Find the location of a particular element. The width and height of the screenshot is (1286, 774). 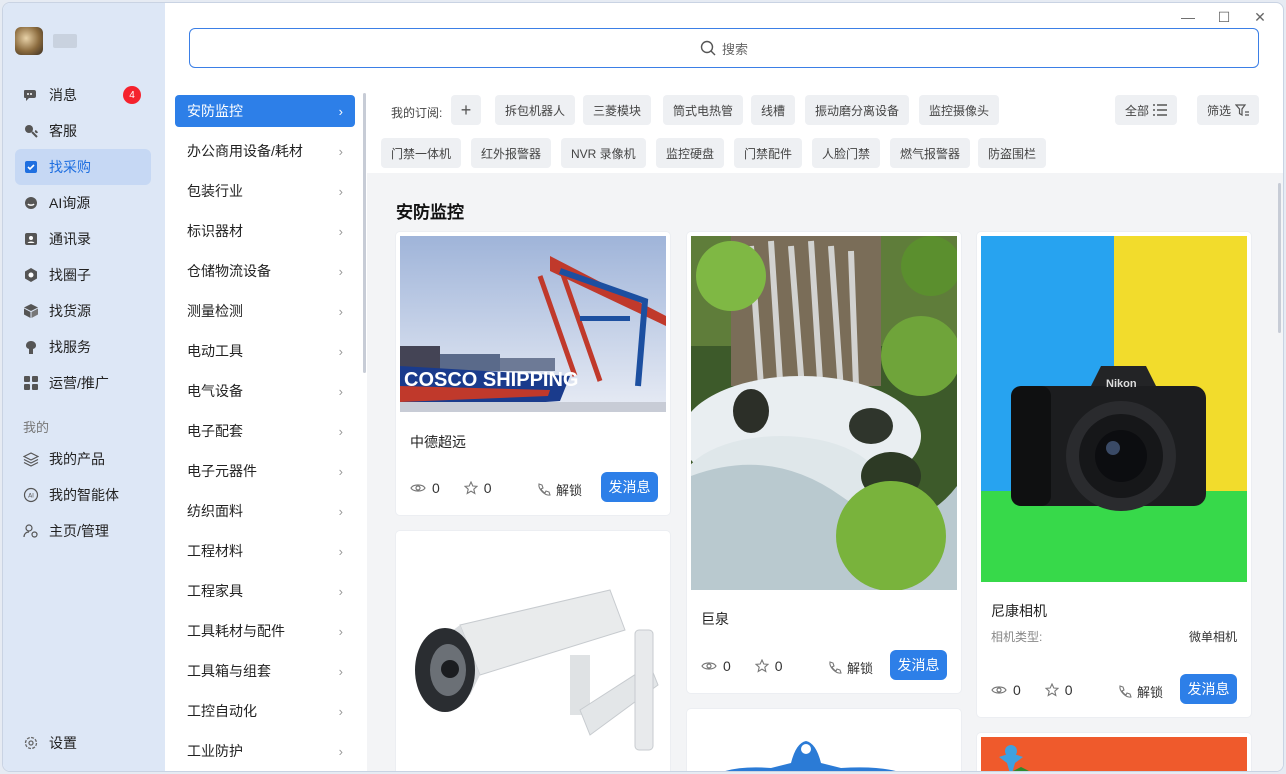

product-stats: 0 0 is located at coordinates (1044, 690).